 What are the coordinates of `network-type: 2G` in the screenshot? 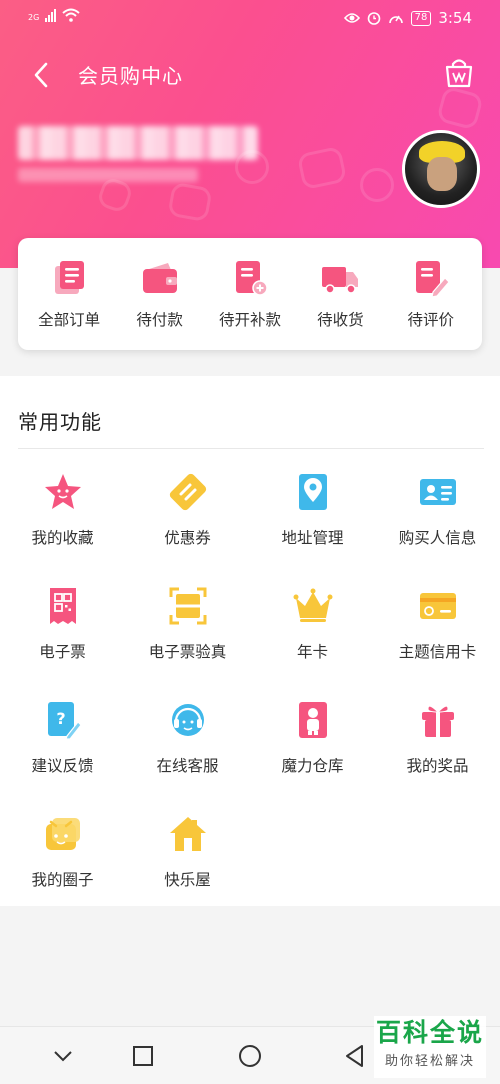 It's located at (34, 17).